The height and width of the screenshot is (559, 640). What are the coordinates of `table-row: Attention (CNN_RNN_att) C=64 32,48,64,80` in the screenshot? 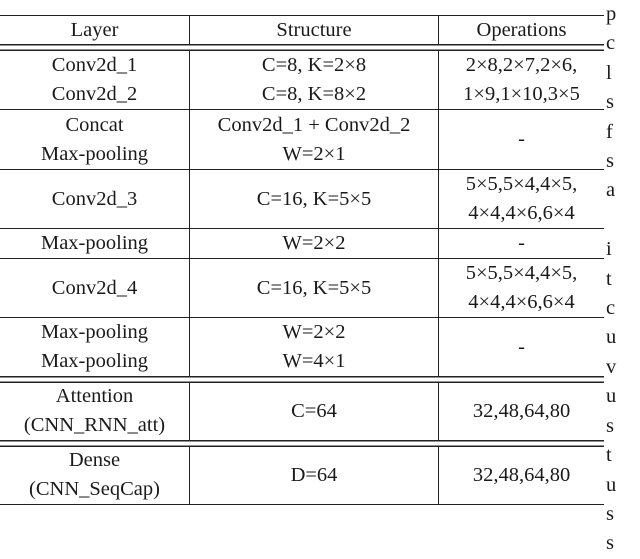 It's located at (302, 411).